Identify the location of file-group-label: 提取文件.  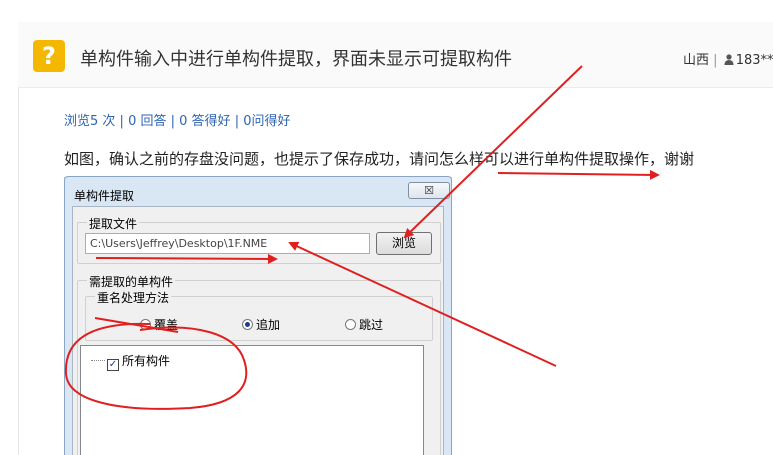
(113, 223).